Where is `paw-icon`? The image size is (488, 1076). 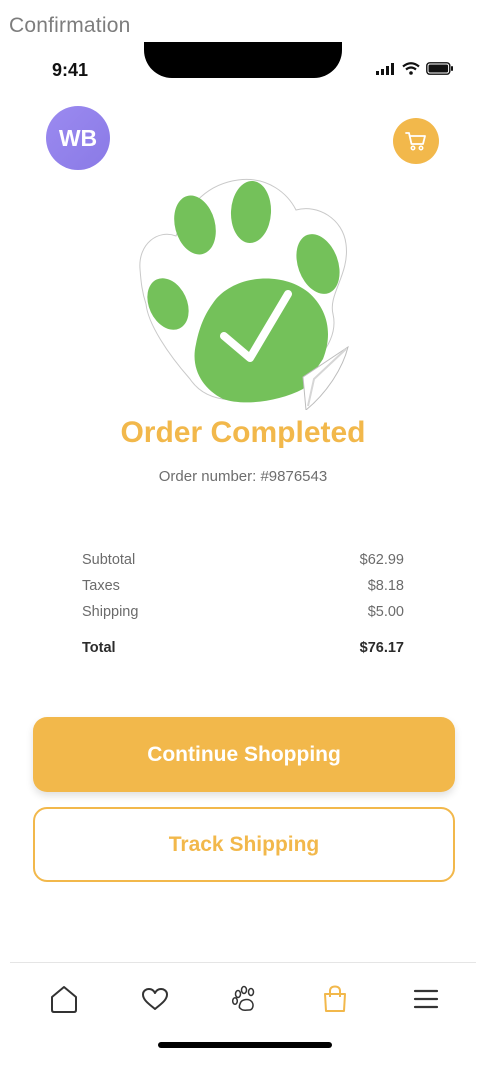
paw-icon is located at coordinates (243, 998).